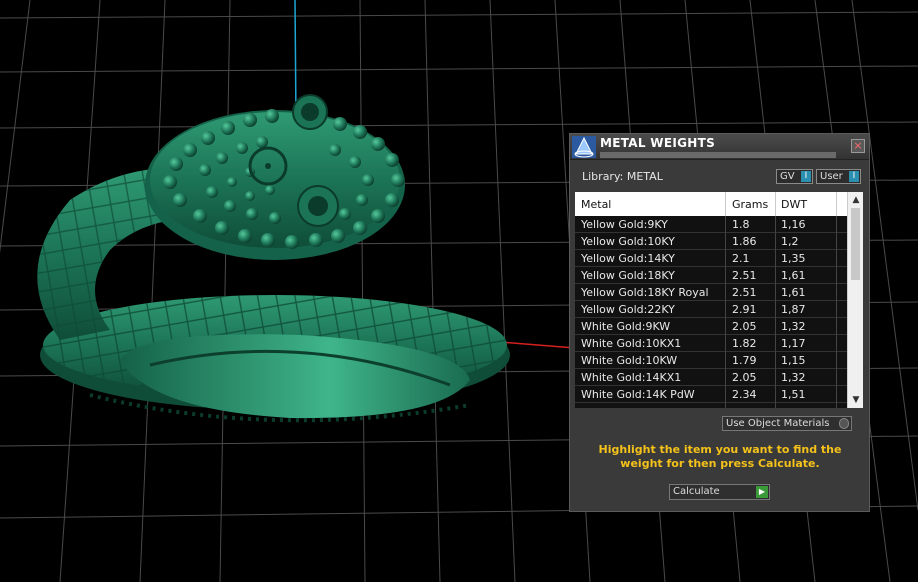 The width and height of the screenshot is (918, 582). Describe the element at coordinates (793, 360) in the screenshot. I see `dwt-cell: 1,15` at that location.